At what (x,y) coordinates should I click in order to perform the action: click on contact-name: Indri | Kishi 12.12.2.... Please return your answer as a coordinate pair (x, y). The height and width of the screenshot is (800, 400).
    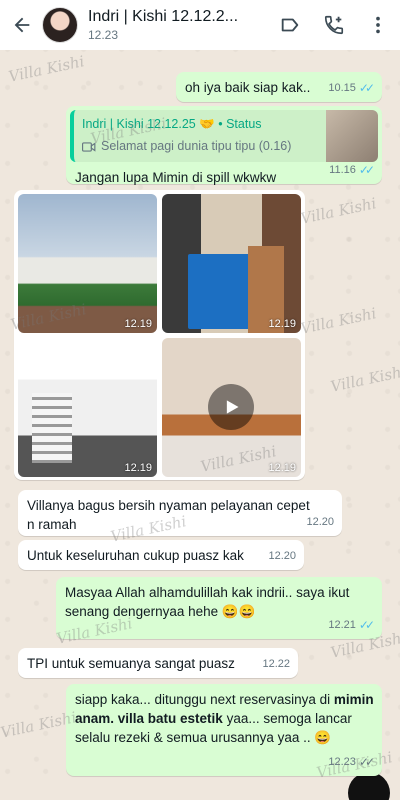
    Looking at the image, I should click on (163, 16).